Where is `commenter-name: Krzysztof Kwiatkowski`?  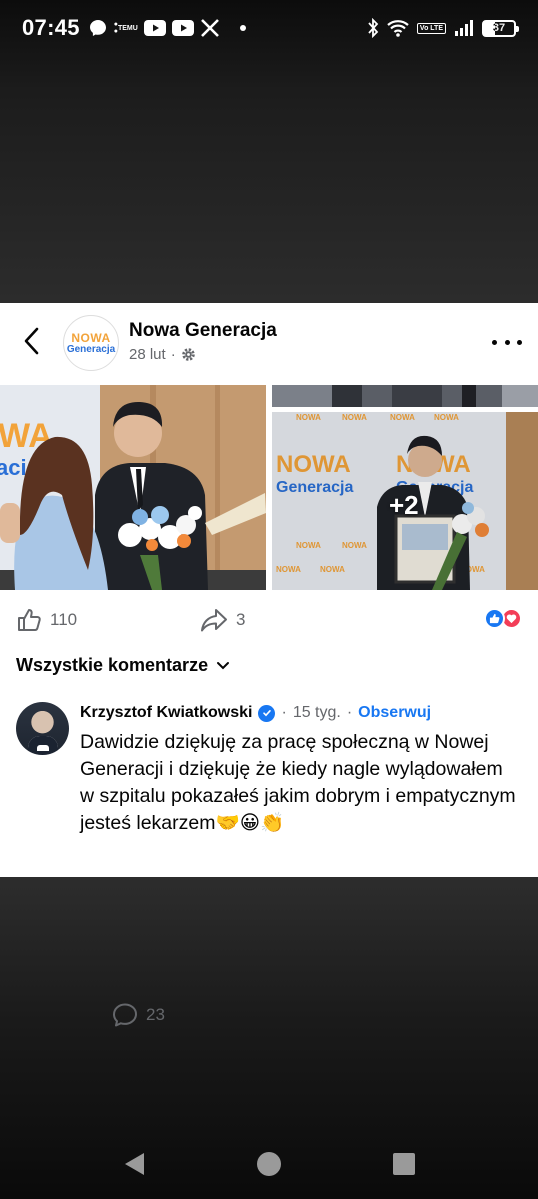
commenter-name: Krzysztof Kwiatkowski is located at coordinates (166, 713).